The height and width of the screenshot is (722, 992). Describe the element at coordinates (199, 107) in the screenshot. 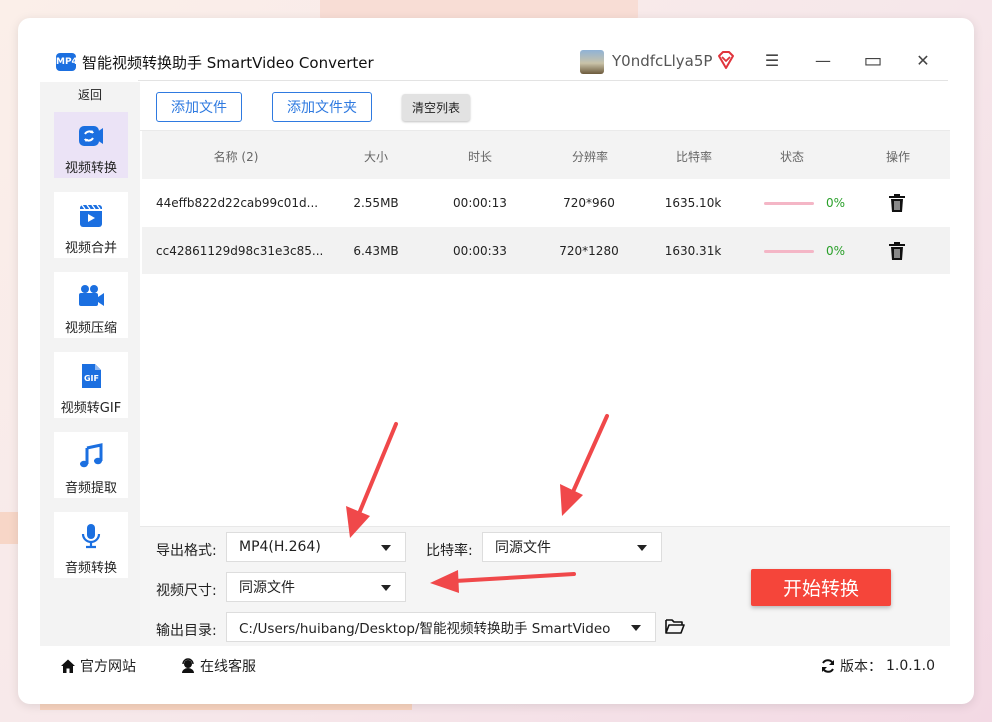

I see `add-file-button: 添加文件` at that location.